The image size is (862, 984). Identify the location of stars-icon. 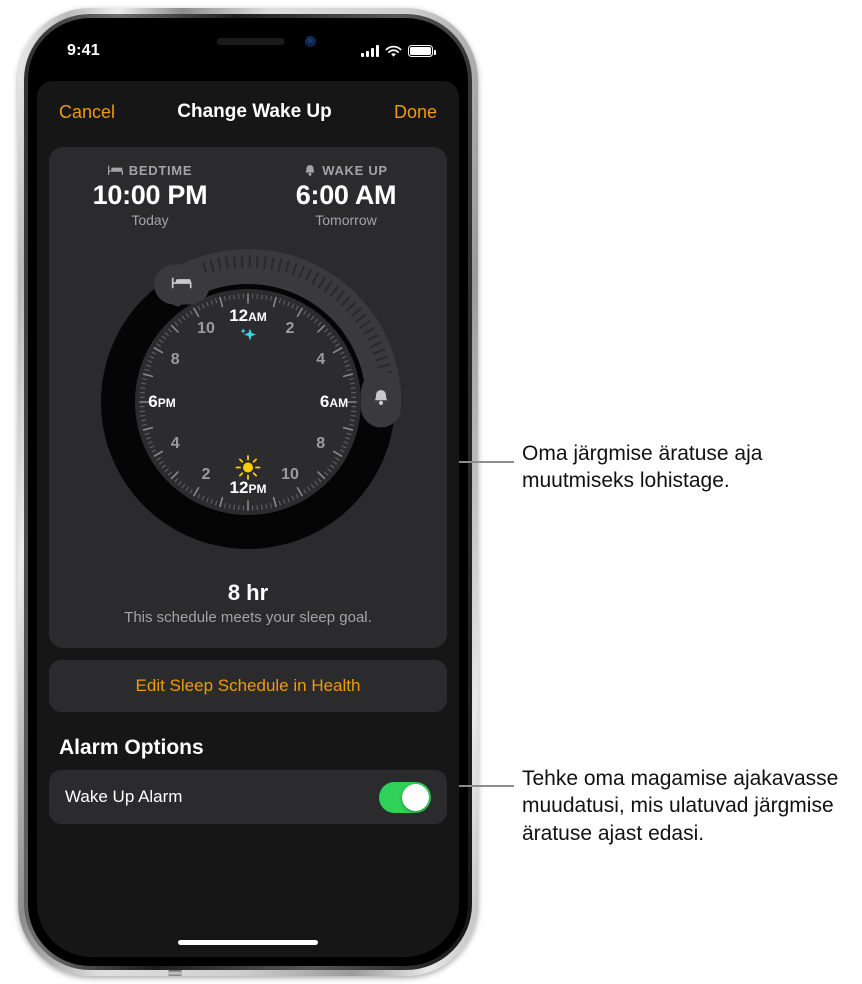
(248, 338).